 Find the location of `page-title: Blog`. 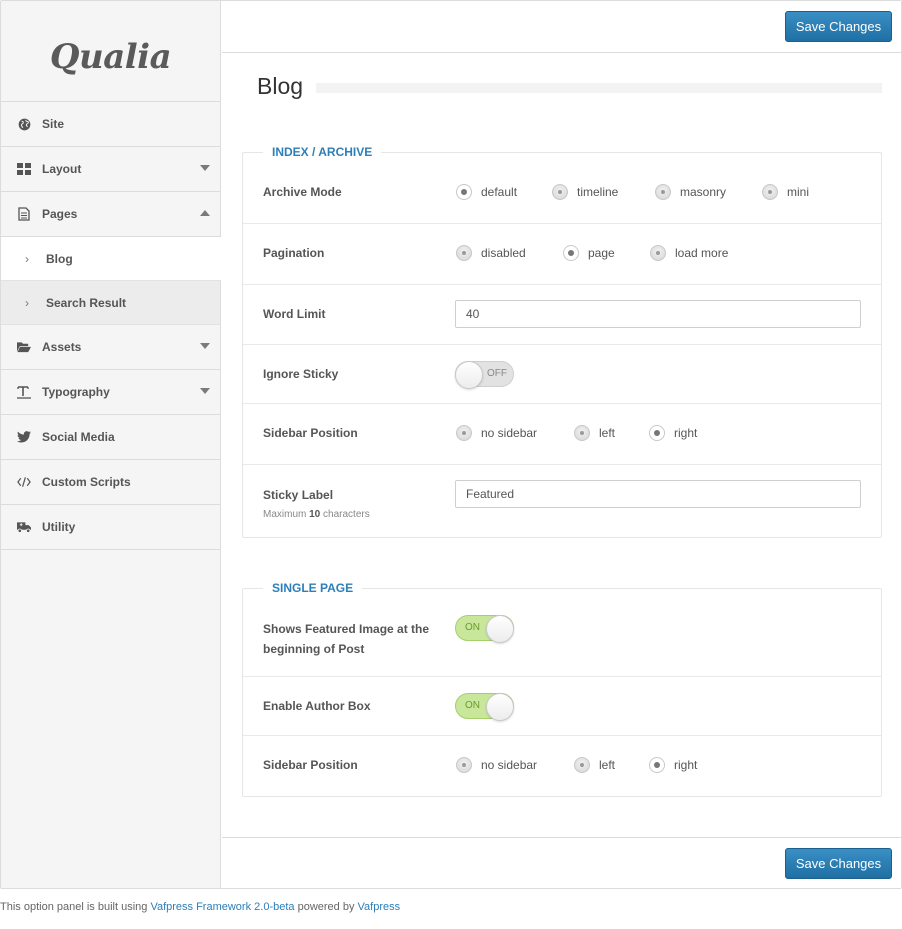

page-title: Blog is located at coordinates (280, 86).